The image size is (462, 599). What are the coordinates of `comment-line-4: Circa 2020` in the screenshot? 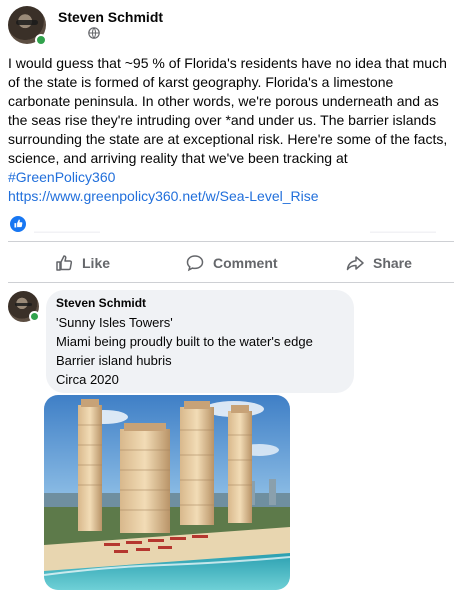 It's located at (87, 379).